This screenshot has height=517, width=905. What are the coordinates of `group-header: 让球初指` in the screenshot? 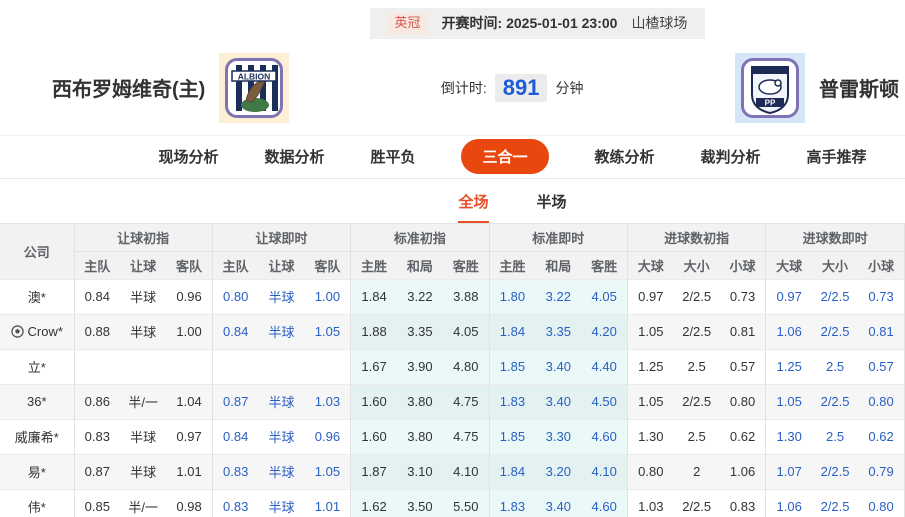 It's located at (143, 237).